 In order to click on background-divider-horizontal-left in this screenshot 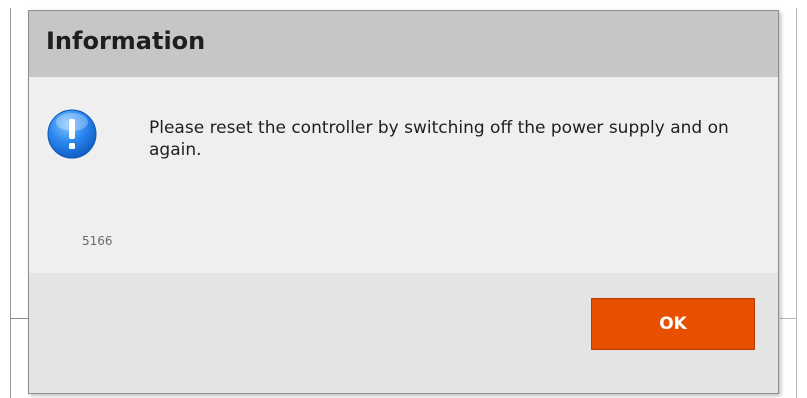, I will do `click(19, 318)`.